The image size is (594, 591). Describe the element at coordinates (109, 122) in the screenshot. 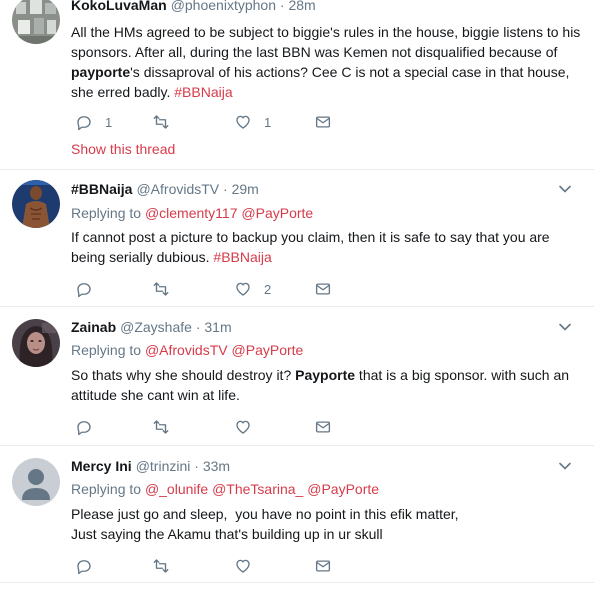

I see `reply-count: 1` at that location.